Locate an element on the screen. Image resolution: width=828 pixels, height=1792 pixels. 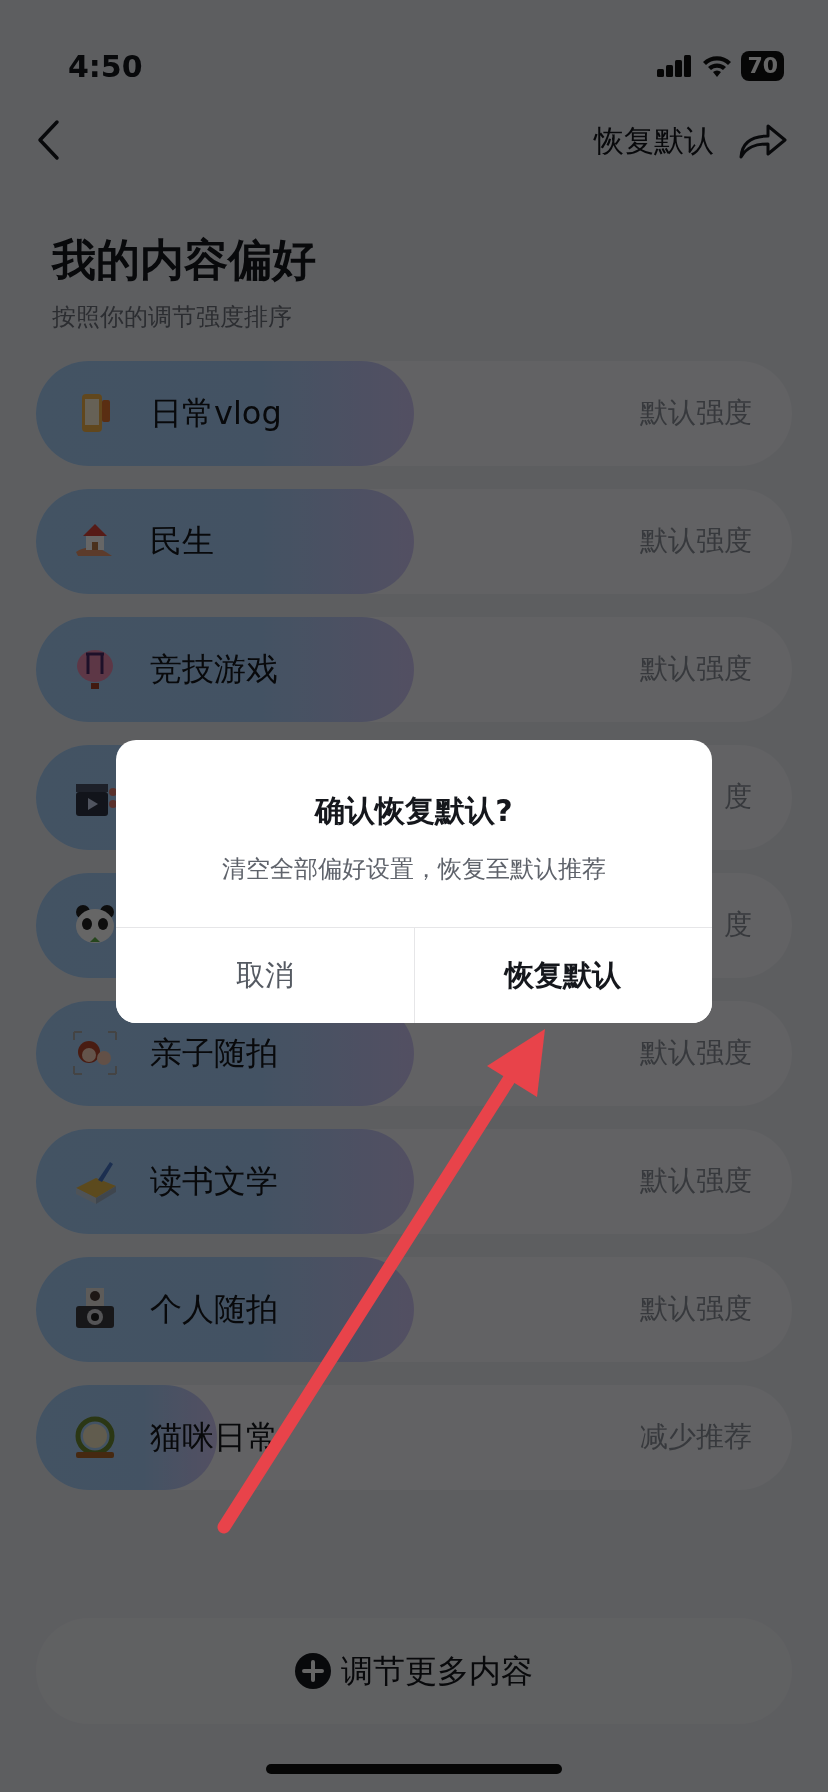
preference-label: 读书文学 is located at coordinates (214, 1182).